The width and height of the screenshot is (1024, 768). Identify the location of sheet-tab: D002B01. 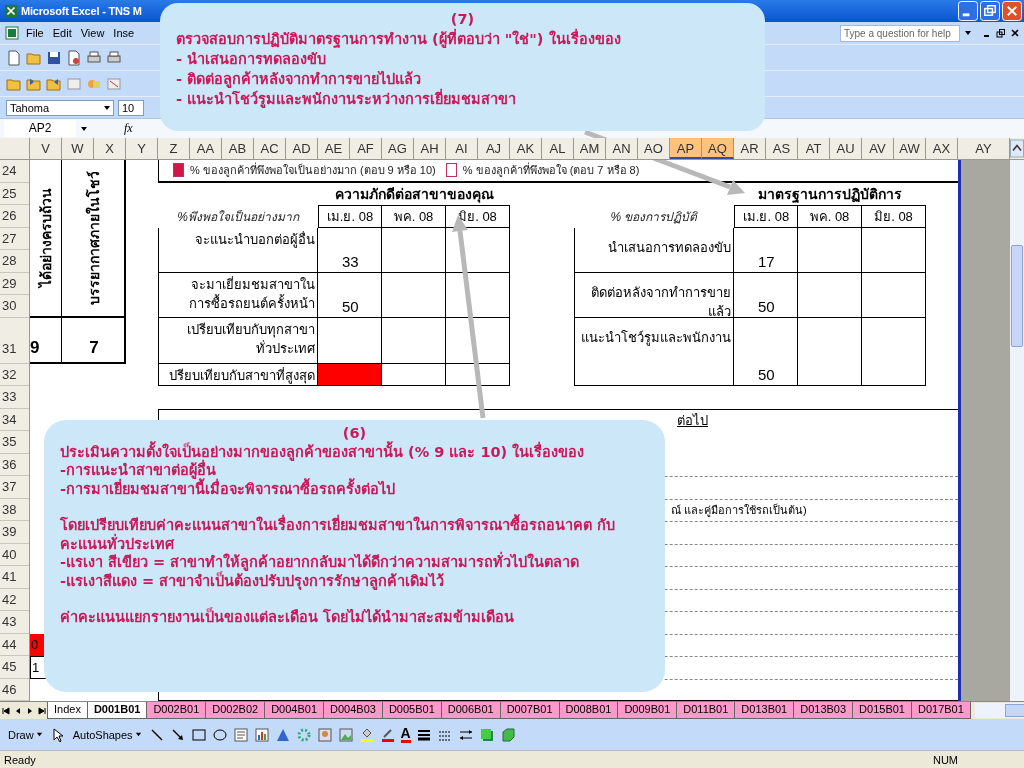
(176, 710).